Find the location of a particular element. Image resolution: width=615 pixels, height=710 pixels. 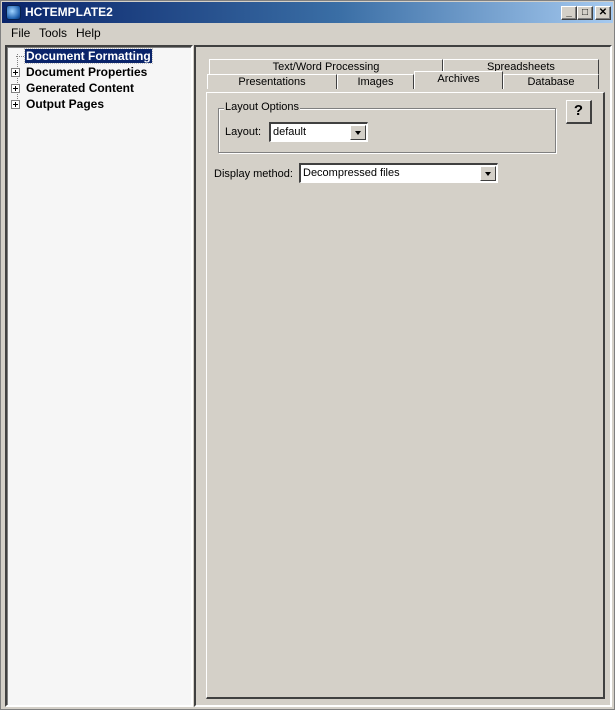

group-title: Layout Options is located at coordinates (262, 107).